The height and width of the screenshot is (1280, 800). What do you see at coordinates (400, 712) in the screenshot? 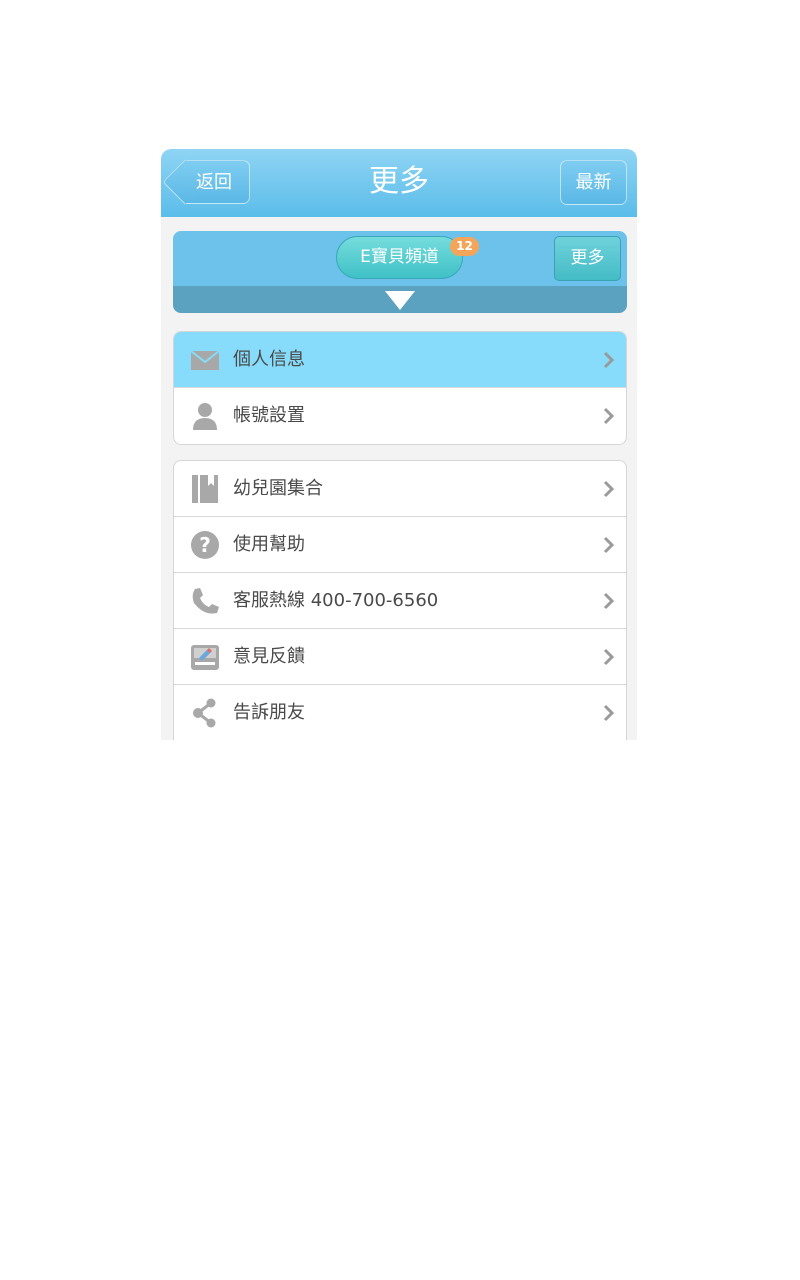
I see `menu-item-tell-friends: 告訴朋友` at bounding box center [400, 712].